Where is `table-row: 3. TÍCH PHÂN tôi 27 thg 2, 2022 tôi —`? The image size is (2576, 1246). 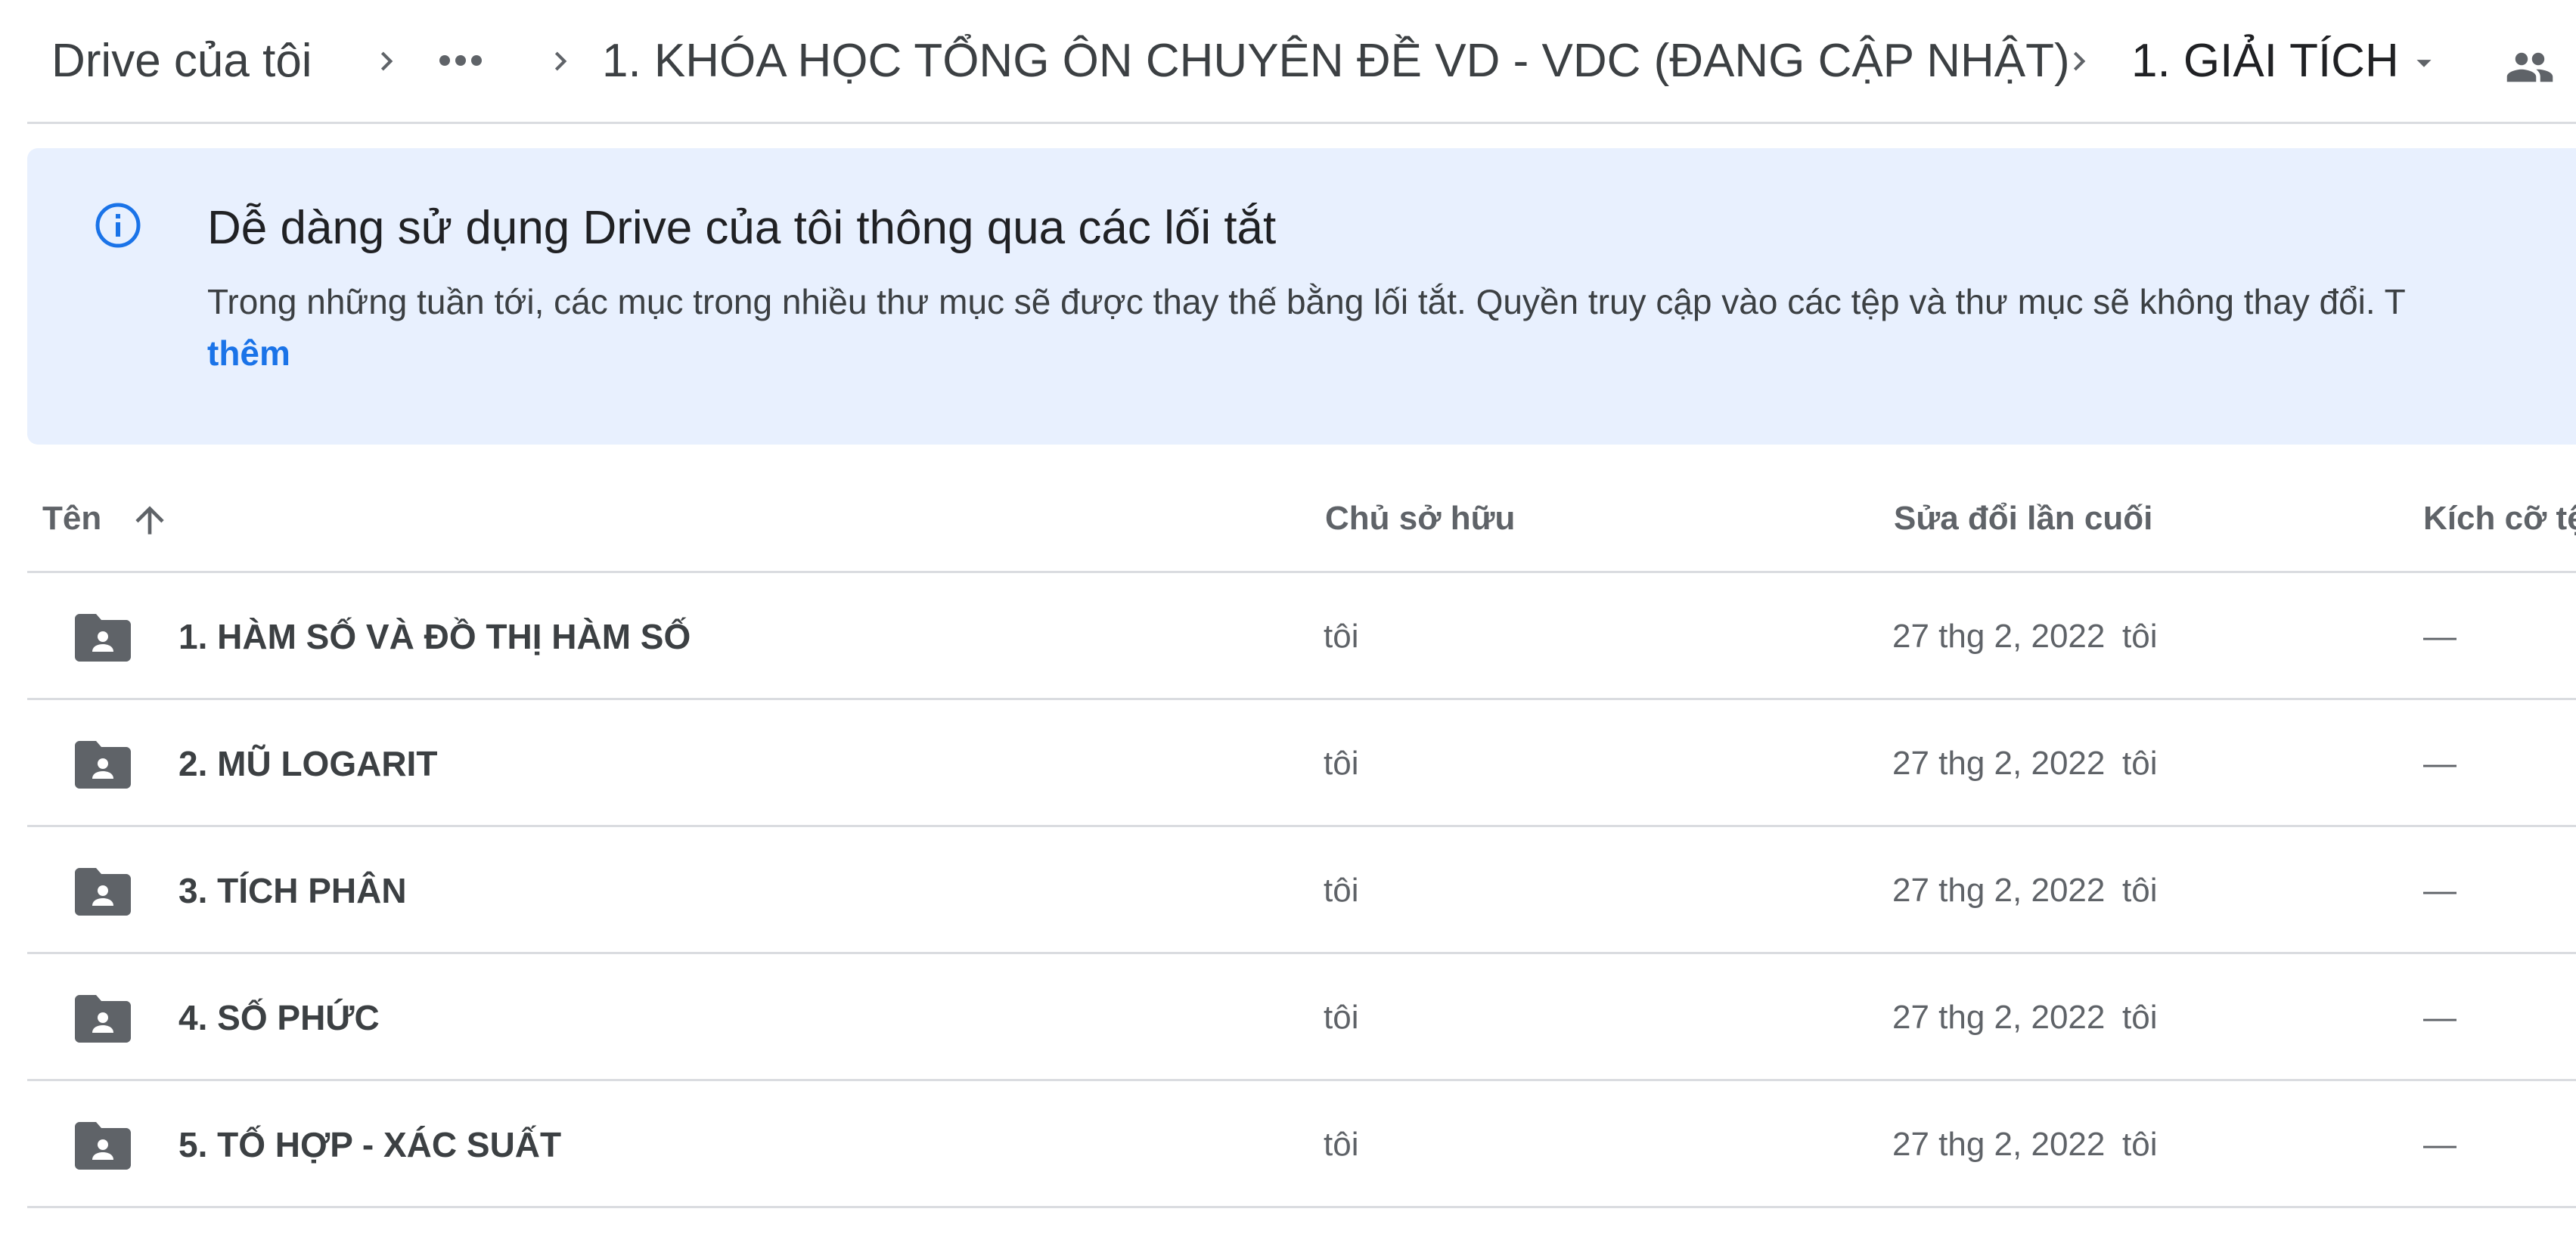 table-row: 3. TÍCH PHÂN tôi 27 thg 2, 2022 tôi — is located at coordinates (1301, 890).